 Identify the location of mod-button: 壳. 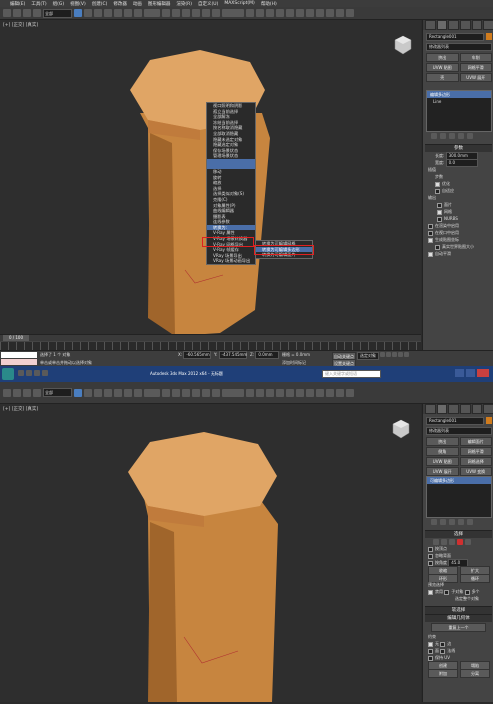
(442, 77).